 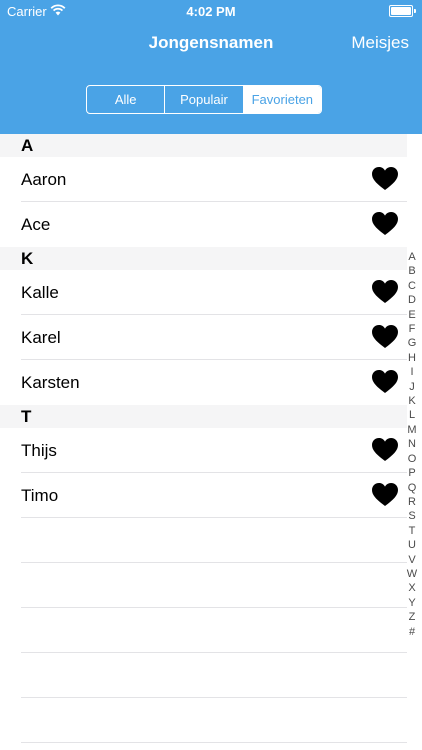 I want to click on list-item: Karsten, so click(x=214, y=382).